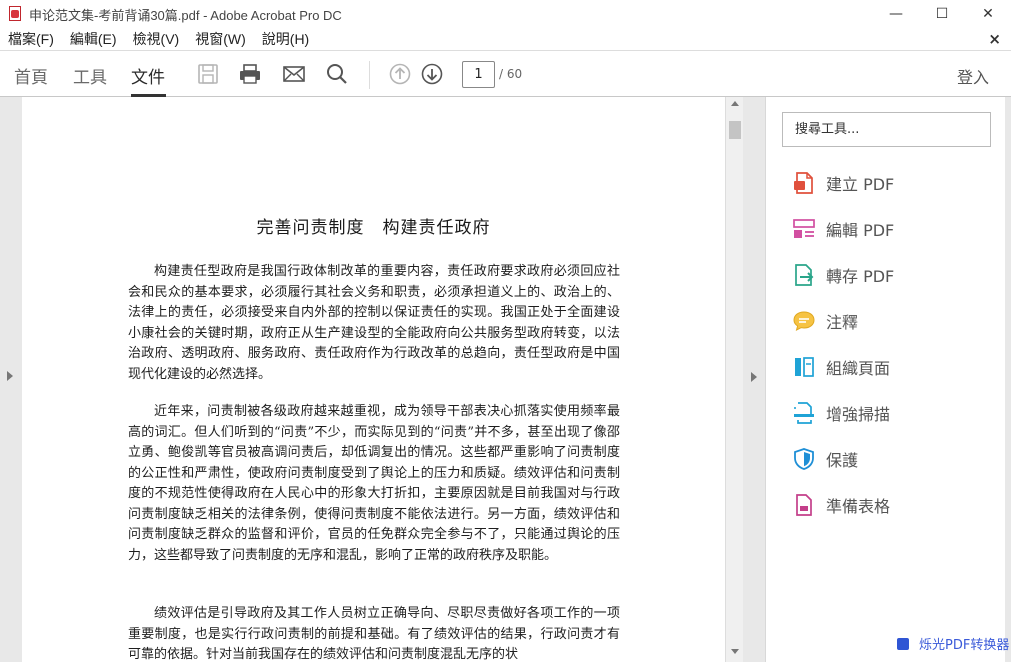 The height and width of the screenshot is (662, 1011). What do you see at coordinates (860, 184) in the screenshot?
I see `tool-label: 建立 PDF` at bounding box center [860, 184].